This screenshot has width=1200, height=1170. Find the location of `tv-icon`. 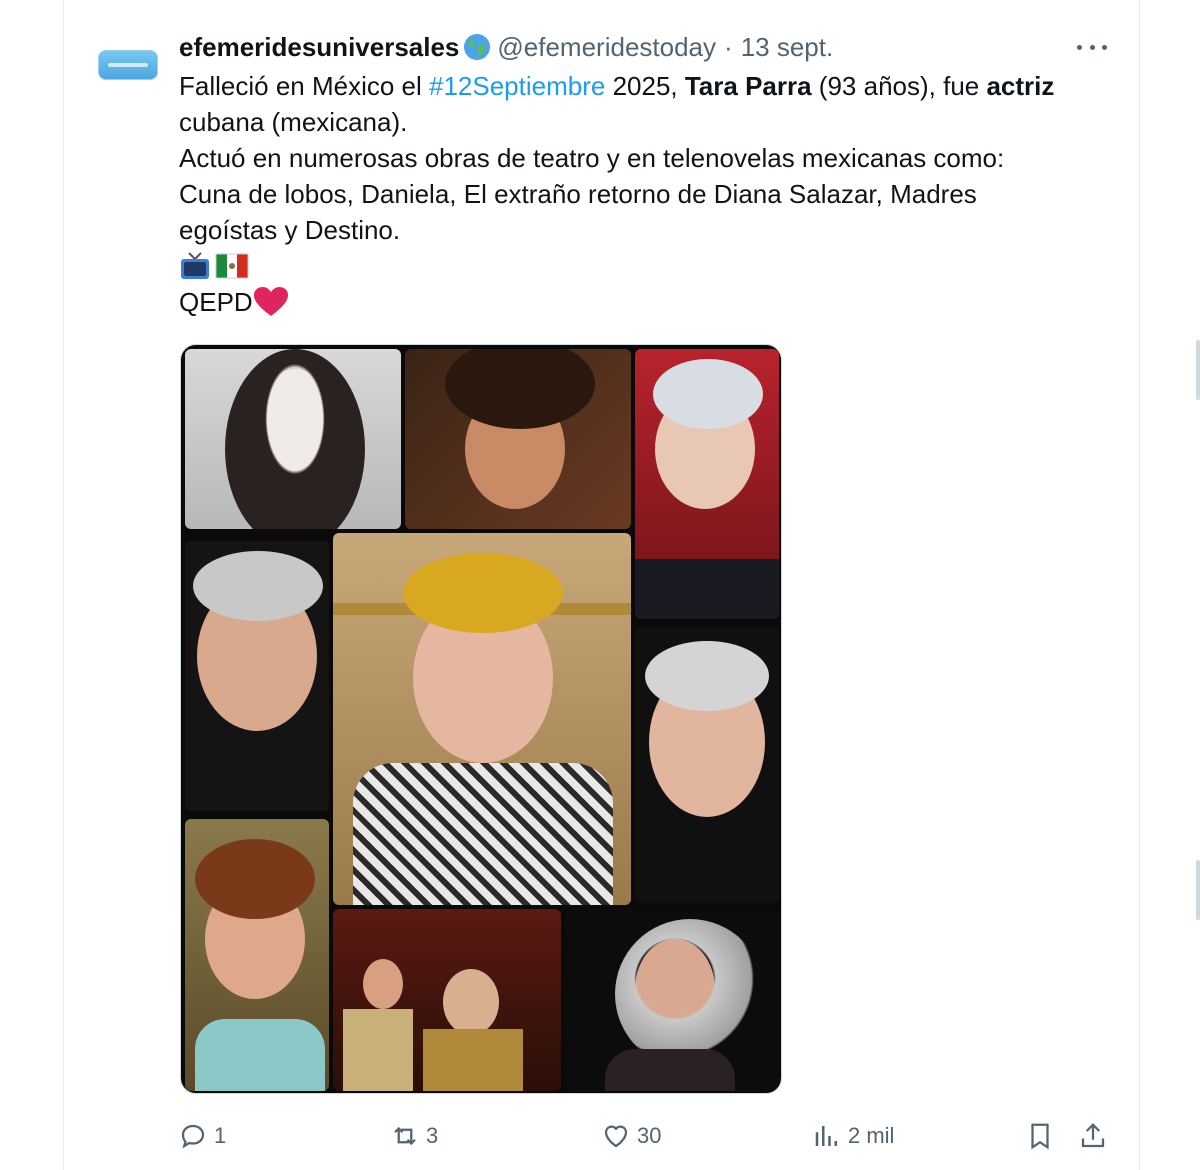

tv-icon is located at coordinates (195, 265).